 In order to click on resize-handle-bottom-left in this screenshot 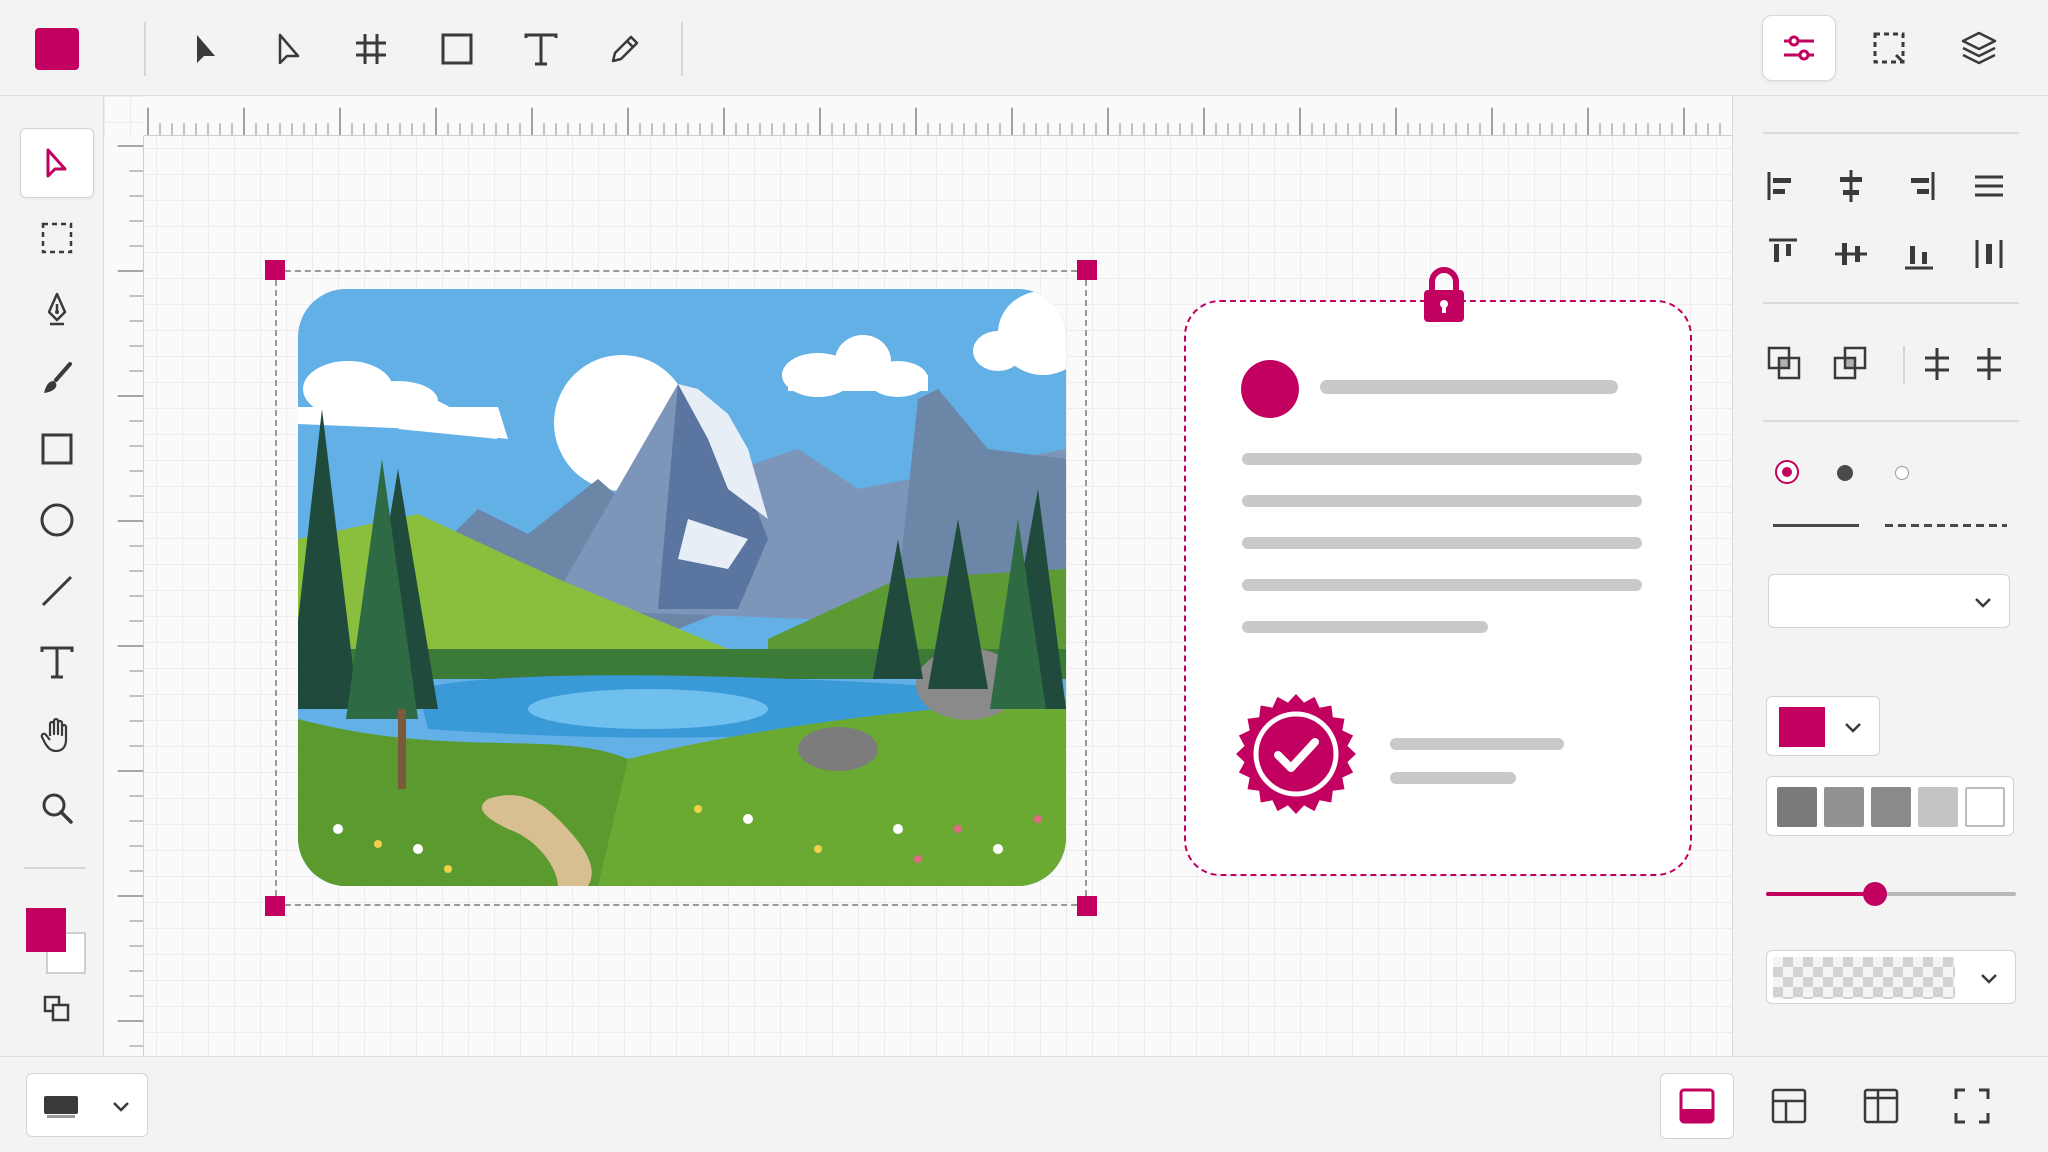, I will do `click(275, 906)`.